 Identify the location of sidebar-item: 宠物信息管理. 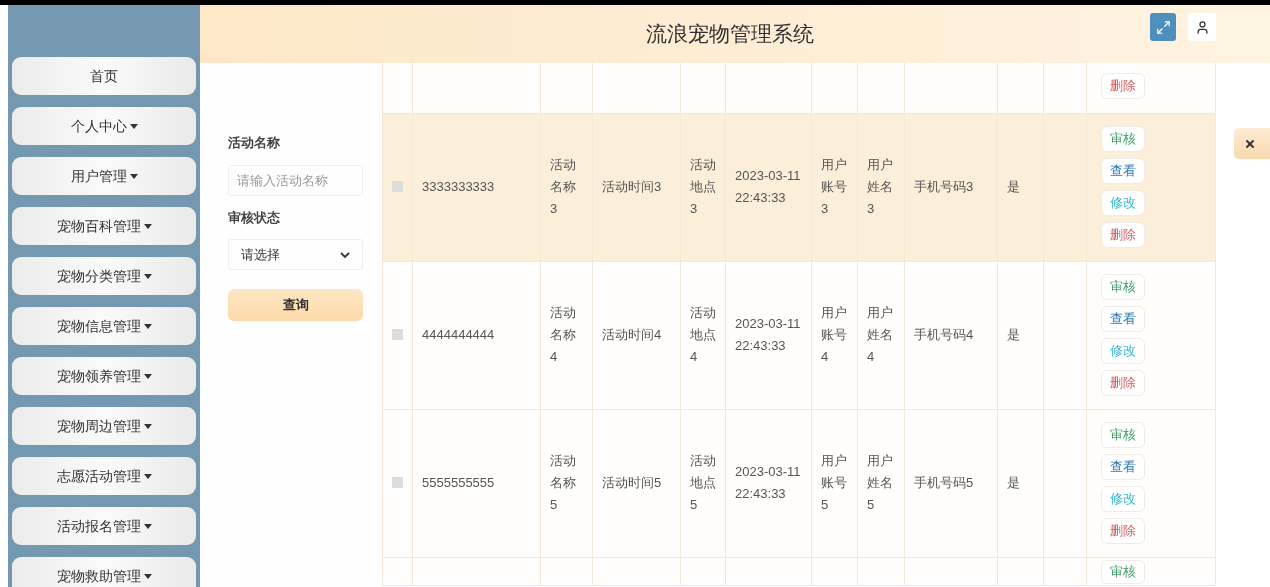
(104, 326).